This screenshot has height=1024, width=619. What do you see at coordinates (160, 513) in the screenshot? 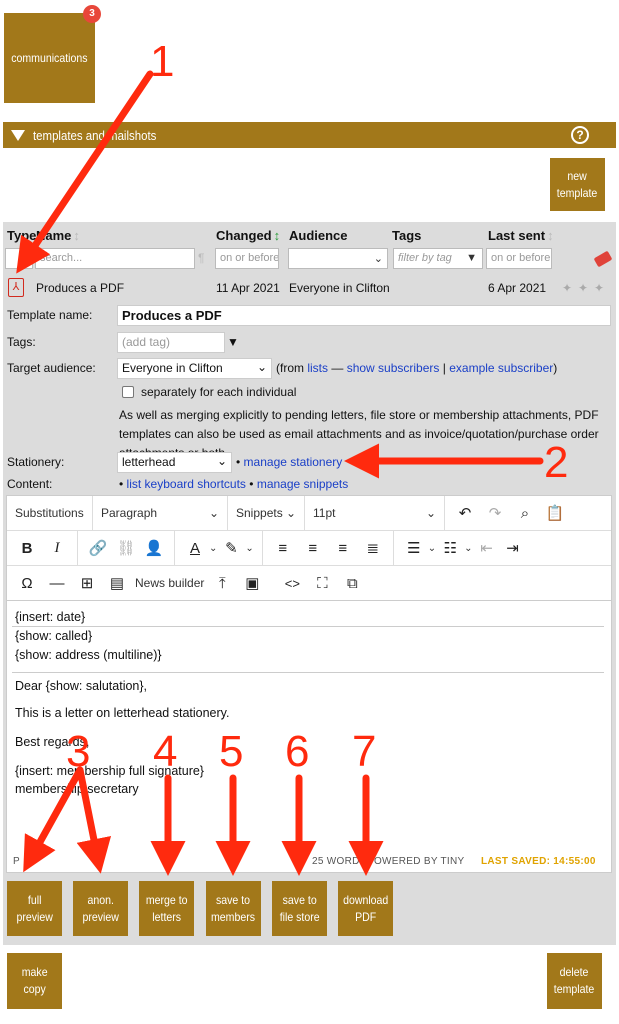
I see `paragraph-select: Paragraph ⌄` at bounding box center [160, 513].